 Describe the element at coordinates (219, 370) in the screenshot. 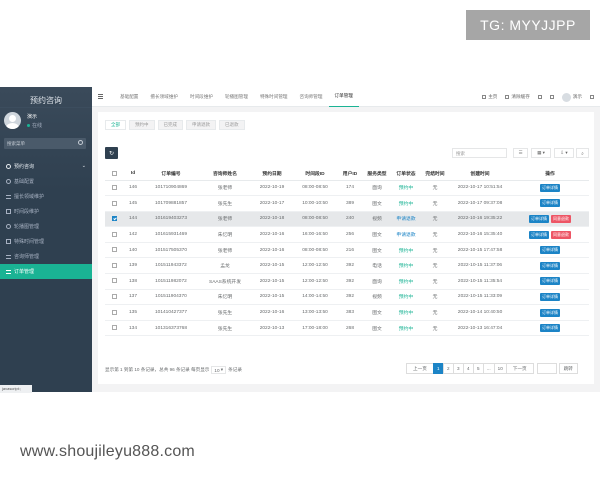

I see `page-size-select: 10 ▾` at that location.